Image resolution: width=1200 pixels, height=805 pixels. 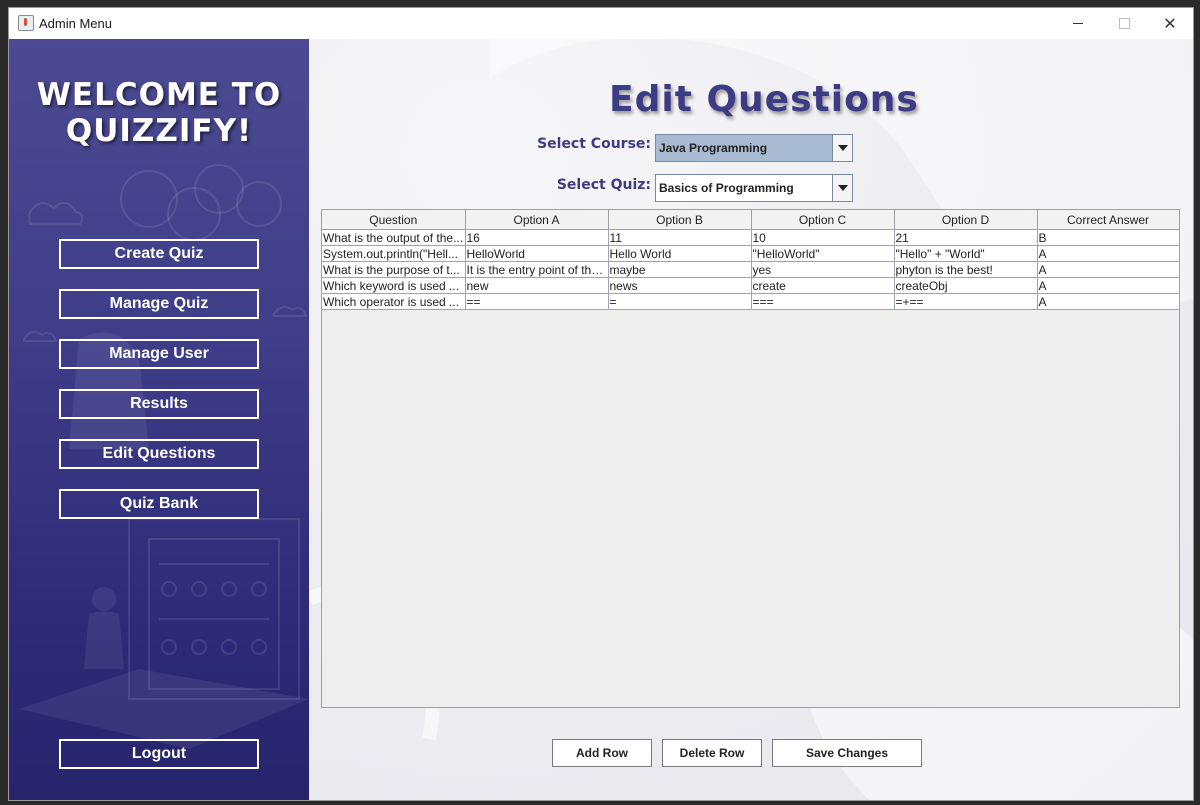 I want to click on quiz-bank-button: Quiz Bank, so click(x=159, y=504).